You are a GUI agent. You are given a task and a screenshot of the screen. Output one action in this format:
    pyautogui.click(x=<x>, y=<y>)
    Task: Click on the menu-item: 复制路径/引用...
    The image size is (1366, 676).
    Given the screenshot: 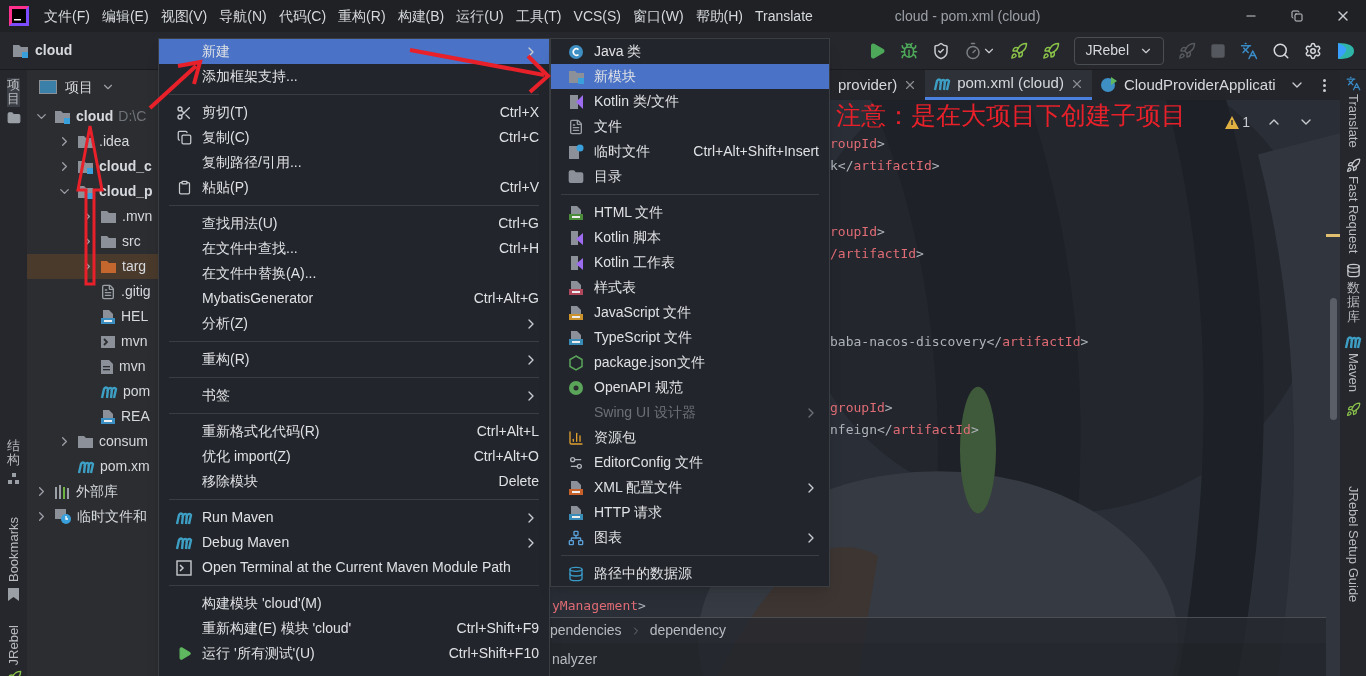 What is the action you would take?
    pyautogui.click(x=354, y=162)
    